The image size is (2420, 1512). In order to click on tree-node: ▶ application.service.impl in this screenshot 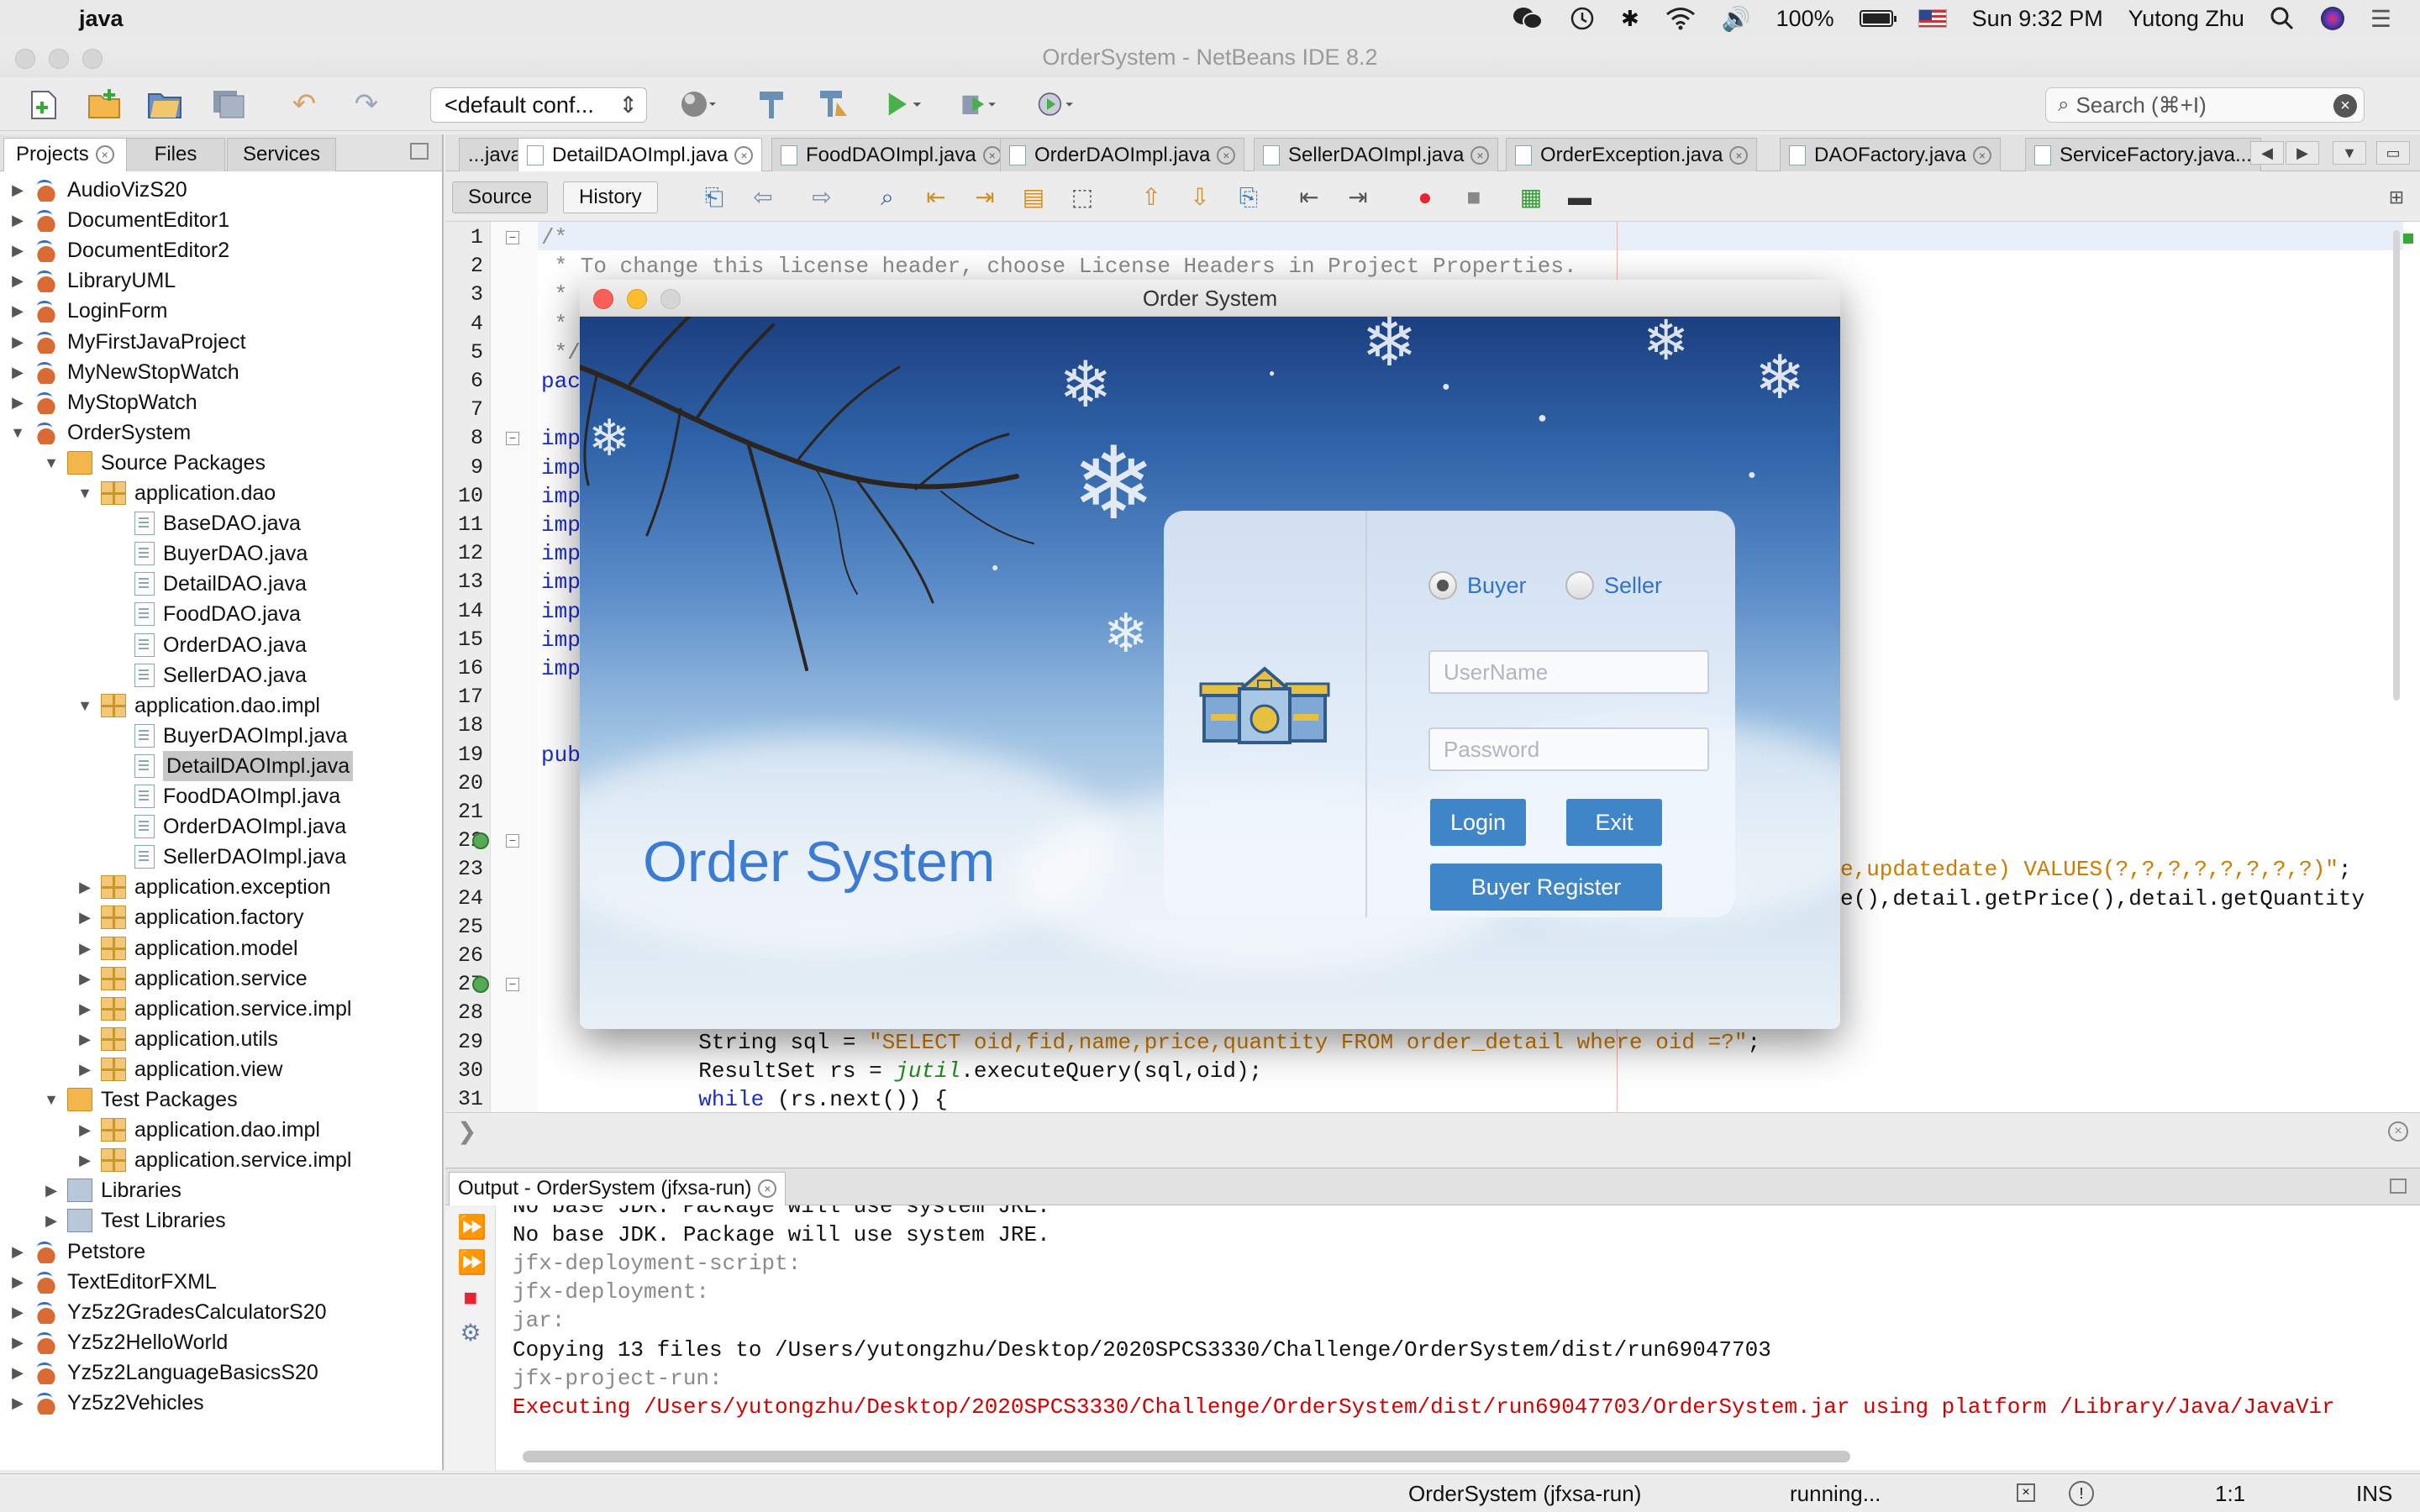, I will do `click(214, 1009)`.